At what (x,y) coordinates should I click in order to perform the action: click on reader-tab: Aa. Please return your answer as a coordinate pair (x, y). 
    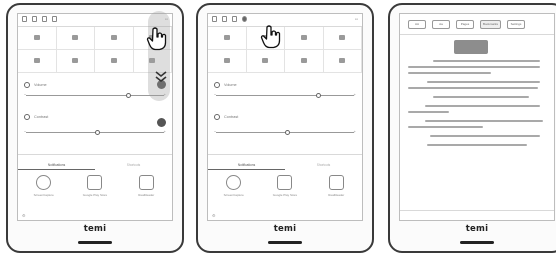
    Looking at the image, I should click on (441, 24).